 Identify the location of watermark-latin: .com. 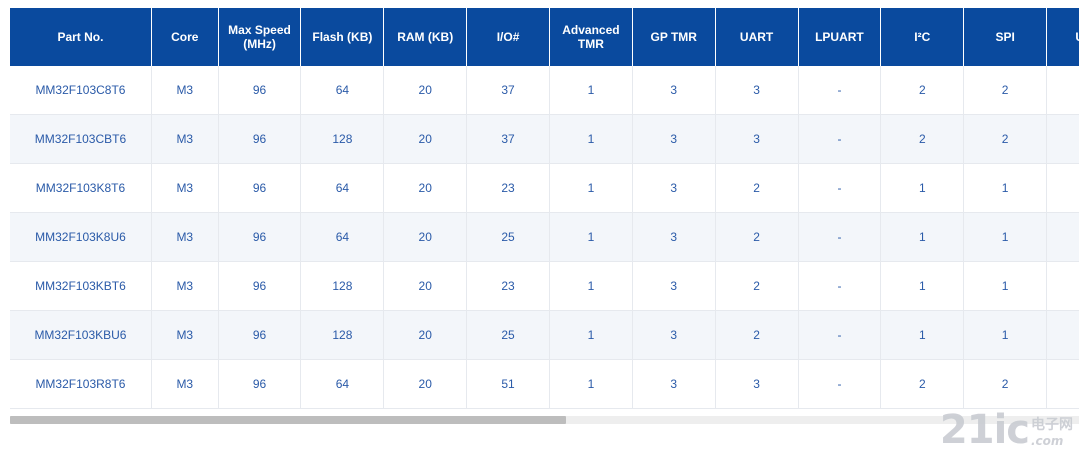
(1047, 441).